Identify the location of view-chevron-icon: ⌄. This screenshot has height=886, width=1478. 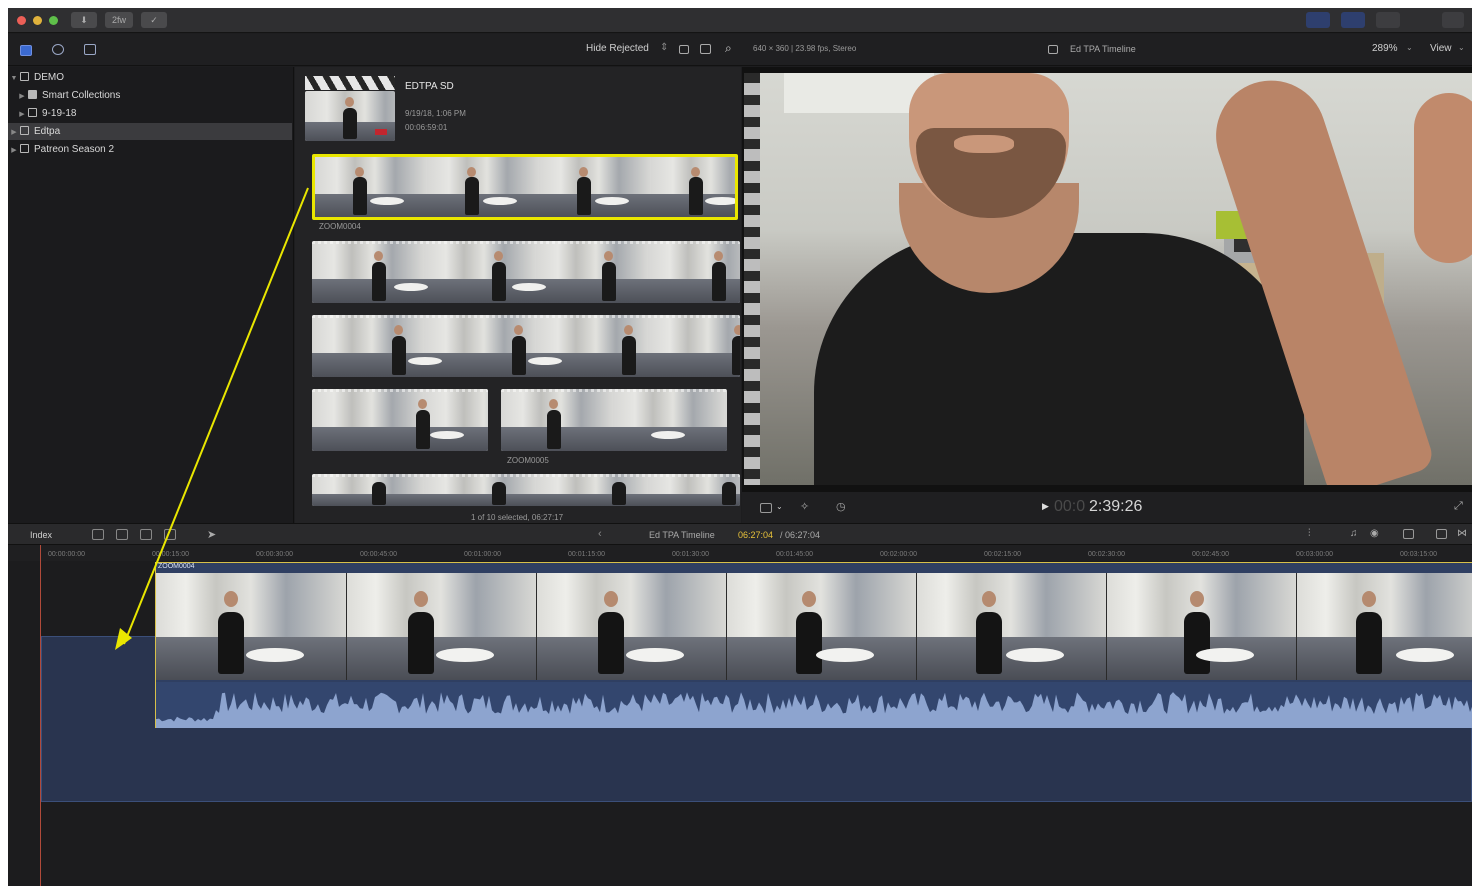
(1461, 47).